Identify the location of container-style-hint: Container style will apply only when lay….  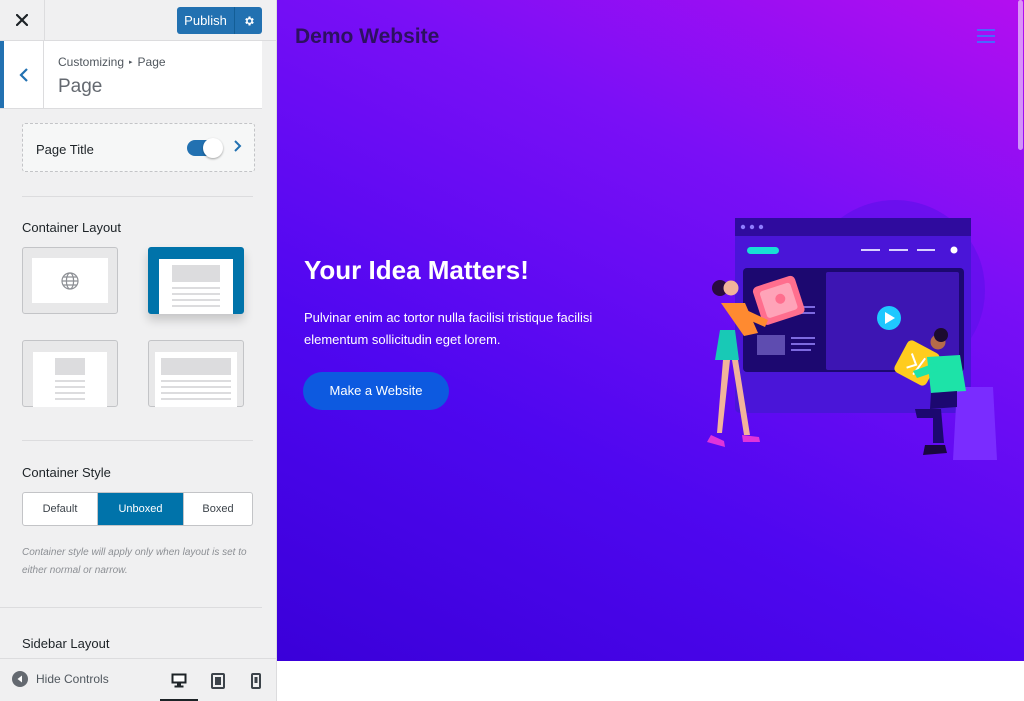
(134, 561).